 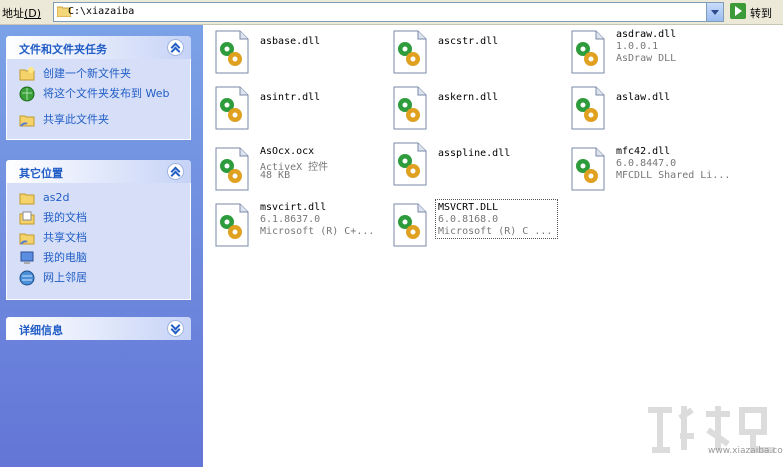 What do you see at coordinates (63, 49) in the screenshot?
I see `panel-title: 文件和文件夹任务` at bounding box center [63, 49].